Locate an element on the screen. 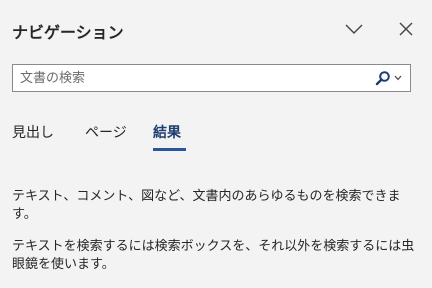 This screenshot has height=288, width=432. close-pane-button is located at coordinates (406, 29).